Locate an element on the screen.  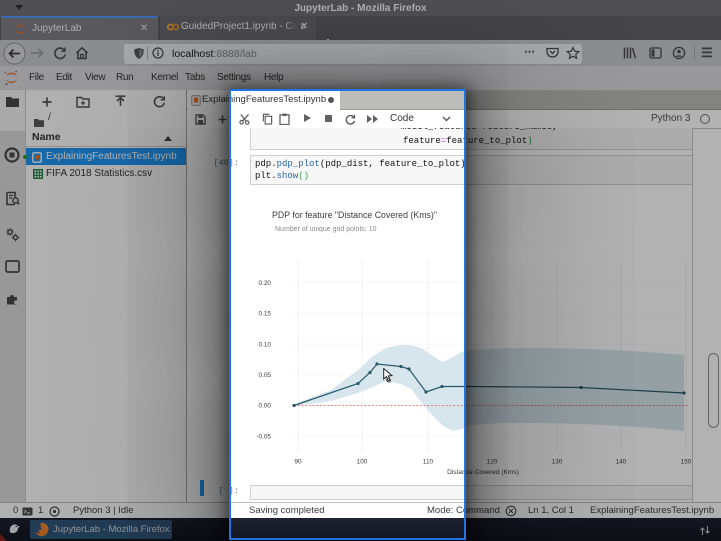
svg-text: 140 is located at coordinates (621, 462).